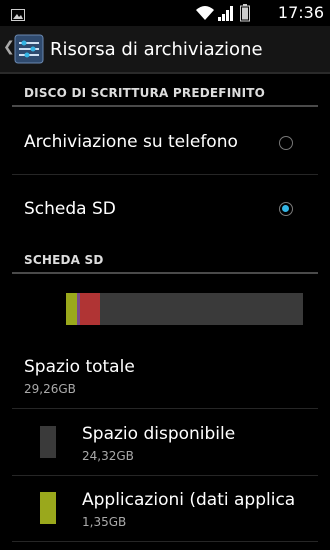 The width and height of the screenshot is (330, 550). I want to click on category-value: 24,32GB, so click(108, 456).